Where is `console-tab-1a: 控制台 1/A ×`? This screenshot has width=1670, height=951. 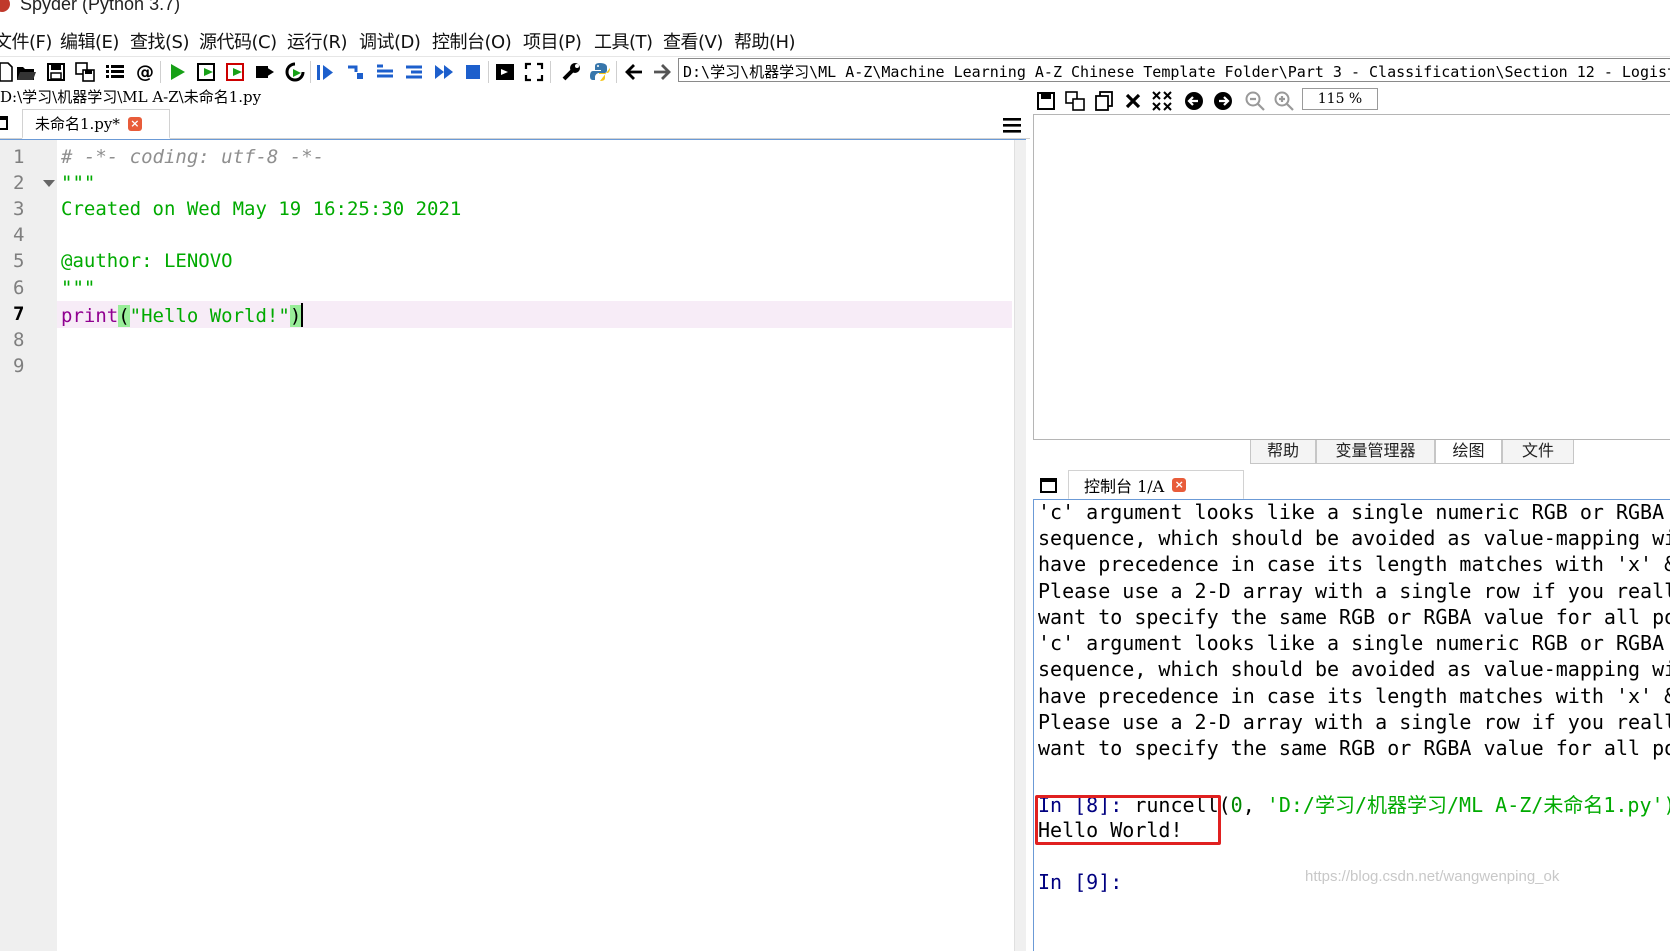
console-tab-1a: 控制台 1/A × is located at coordinates (1156, 485).